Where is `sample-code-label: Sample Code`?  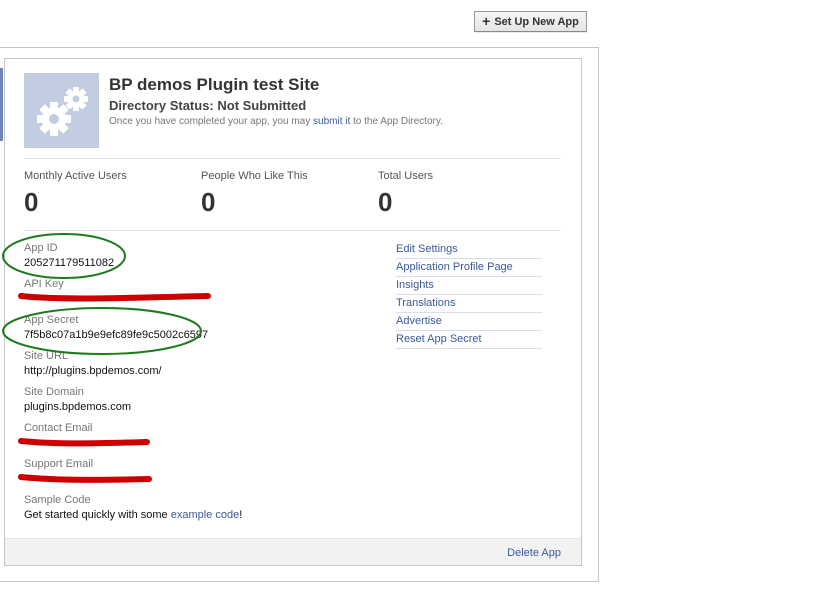
sample-code-label: Sample Code is located at coordinates (57, 500).